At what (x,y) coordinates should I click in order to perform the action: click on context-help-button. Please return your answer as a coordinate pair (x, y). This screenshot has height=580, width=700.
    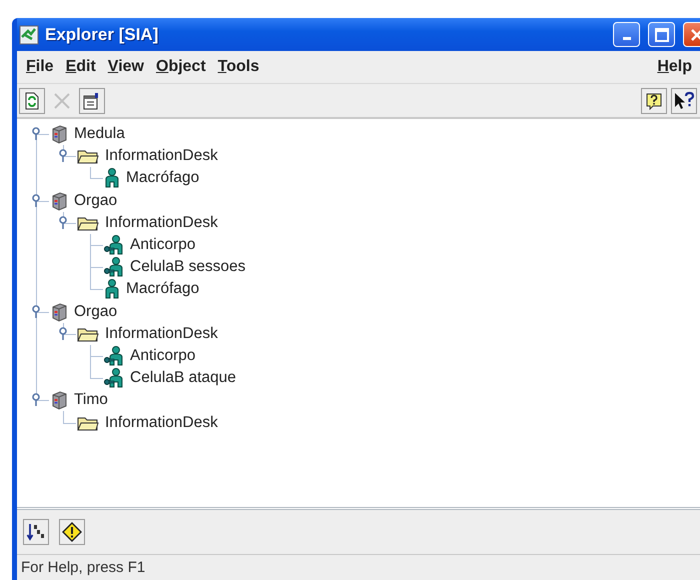
    Looking at the image, I should click on (684, 101).